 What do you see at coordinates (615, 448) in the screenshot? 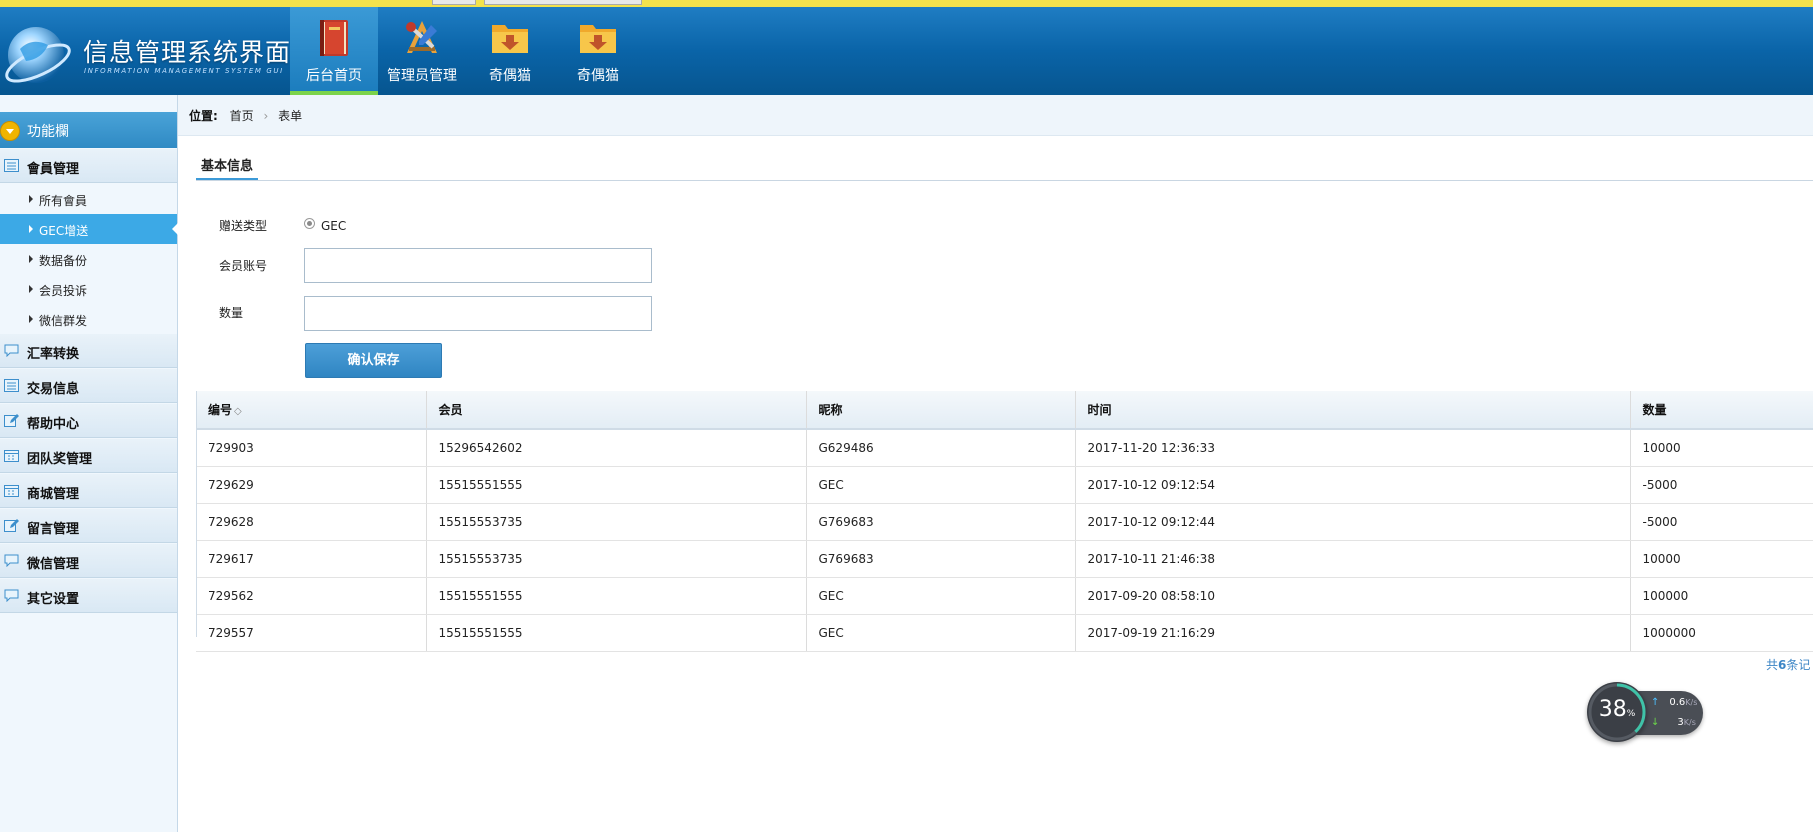
I see `cell-member: 15296542602` at bounding box center [615, 448].